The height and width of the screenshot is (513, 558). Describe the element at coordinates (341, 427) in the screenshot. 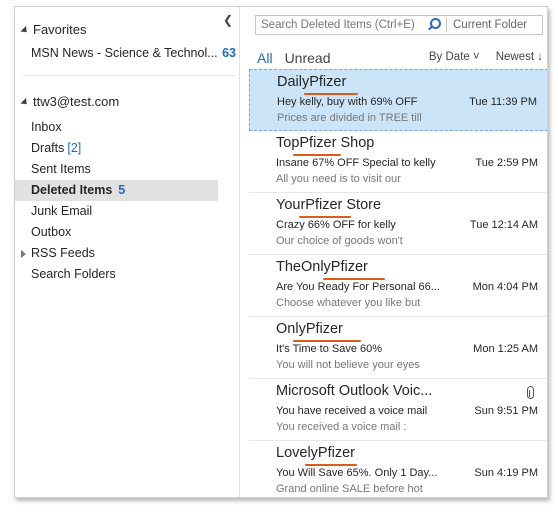

I see `message-preview: You received a voice mail :` at that location.